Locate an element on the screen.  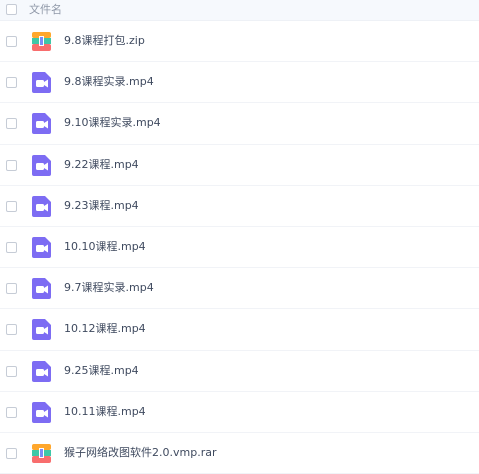
file-name: 10.10课程.mp4 is located at coordinates (105, 247).